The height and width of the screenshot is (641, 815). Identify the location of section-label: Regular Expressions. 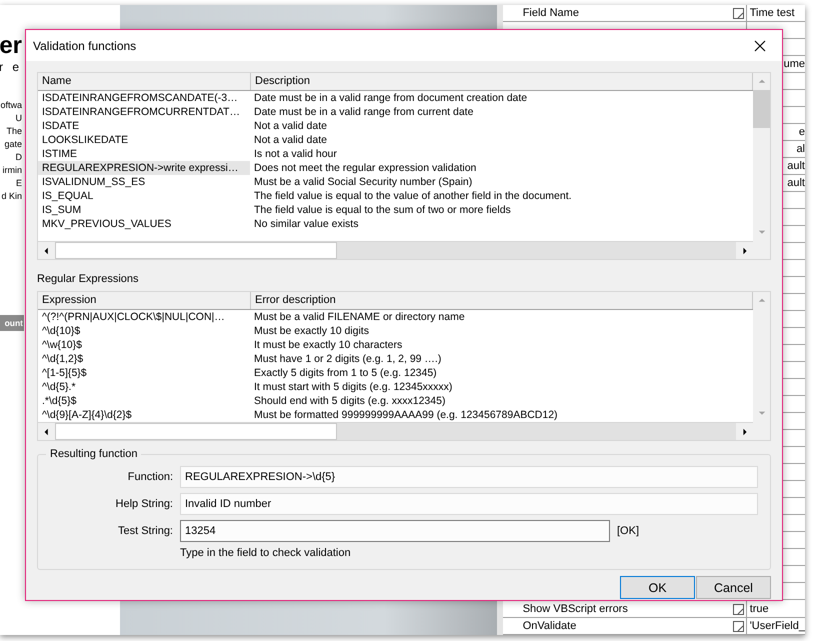
(88, 279).